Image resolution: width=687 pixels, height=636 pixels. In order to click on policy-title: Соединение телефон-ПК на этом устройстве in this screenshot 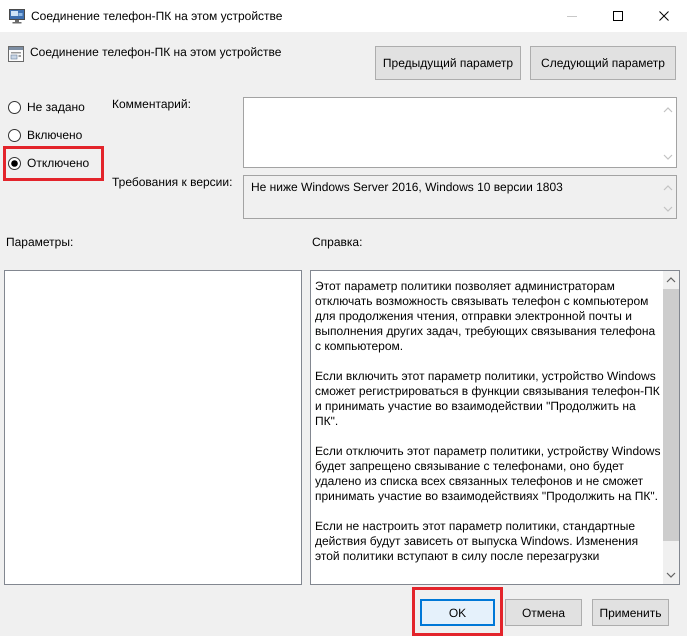, I will do `click(156, 52)`.